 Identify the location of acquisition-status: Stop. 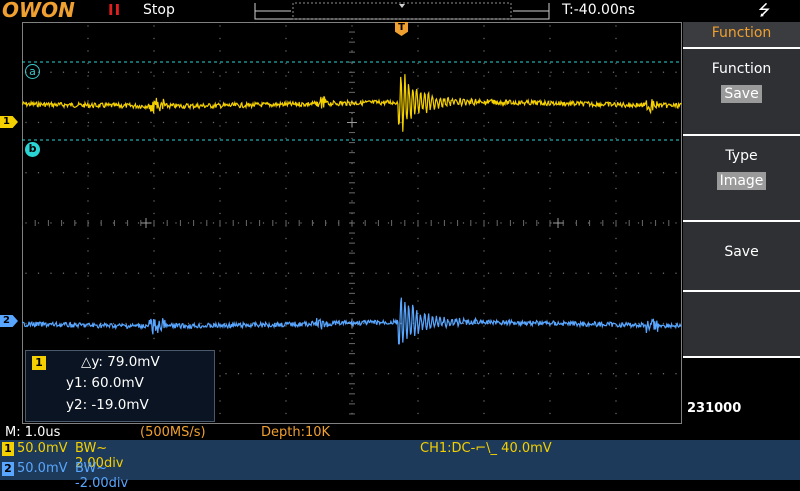
(159, 10).